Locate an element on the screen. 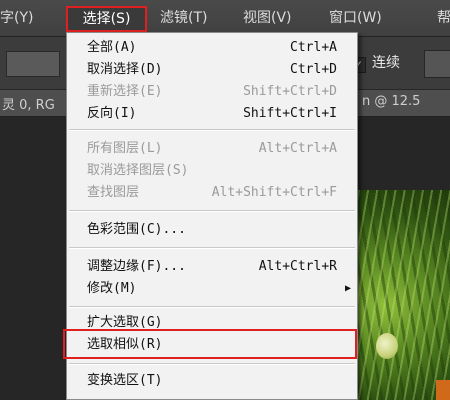 This screenshot has height=400, width=450. panel-edge is located at coordinates (443, 390).